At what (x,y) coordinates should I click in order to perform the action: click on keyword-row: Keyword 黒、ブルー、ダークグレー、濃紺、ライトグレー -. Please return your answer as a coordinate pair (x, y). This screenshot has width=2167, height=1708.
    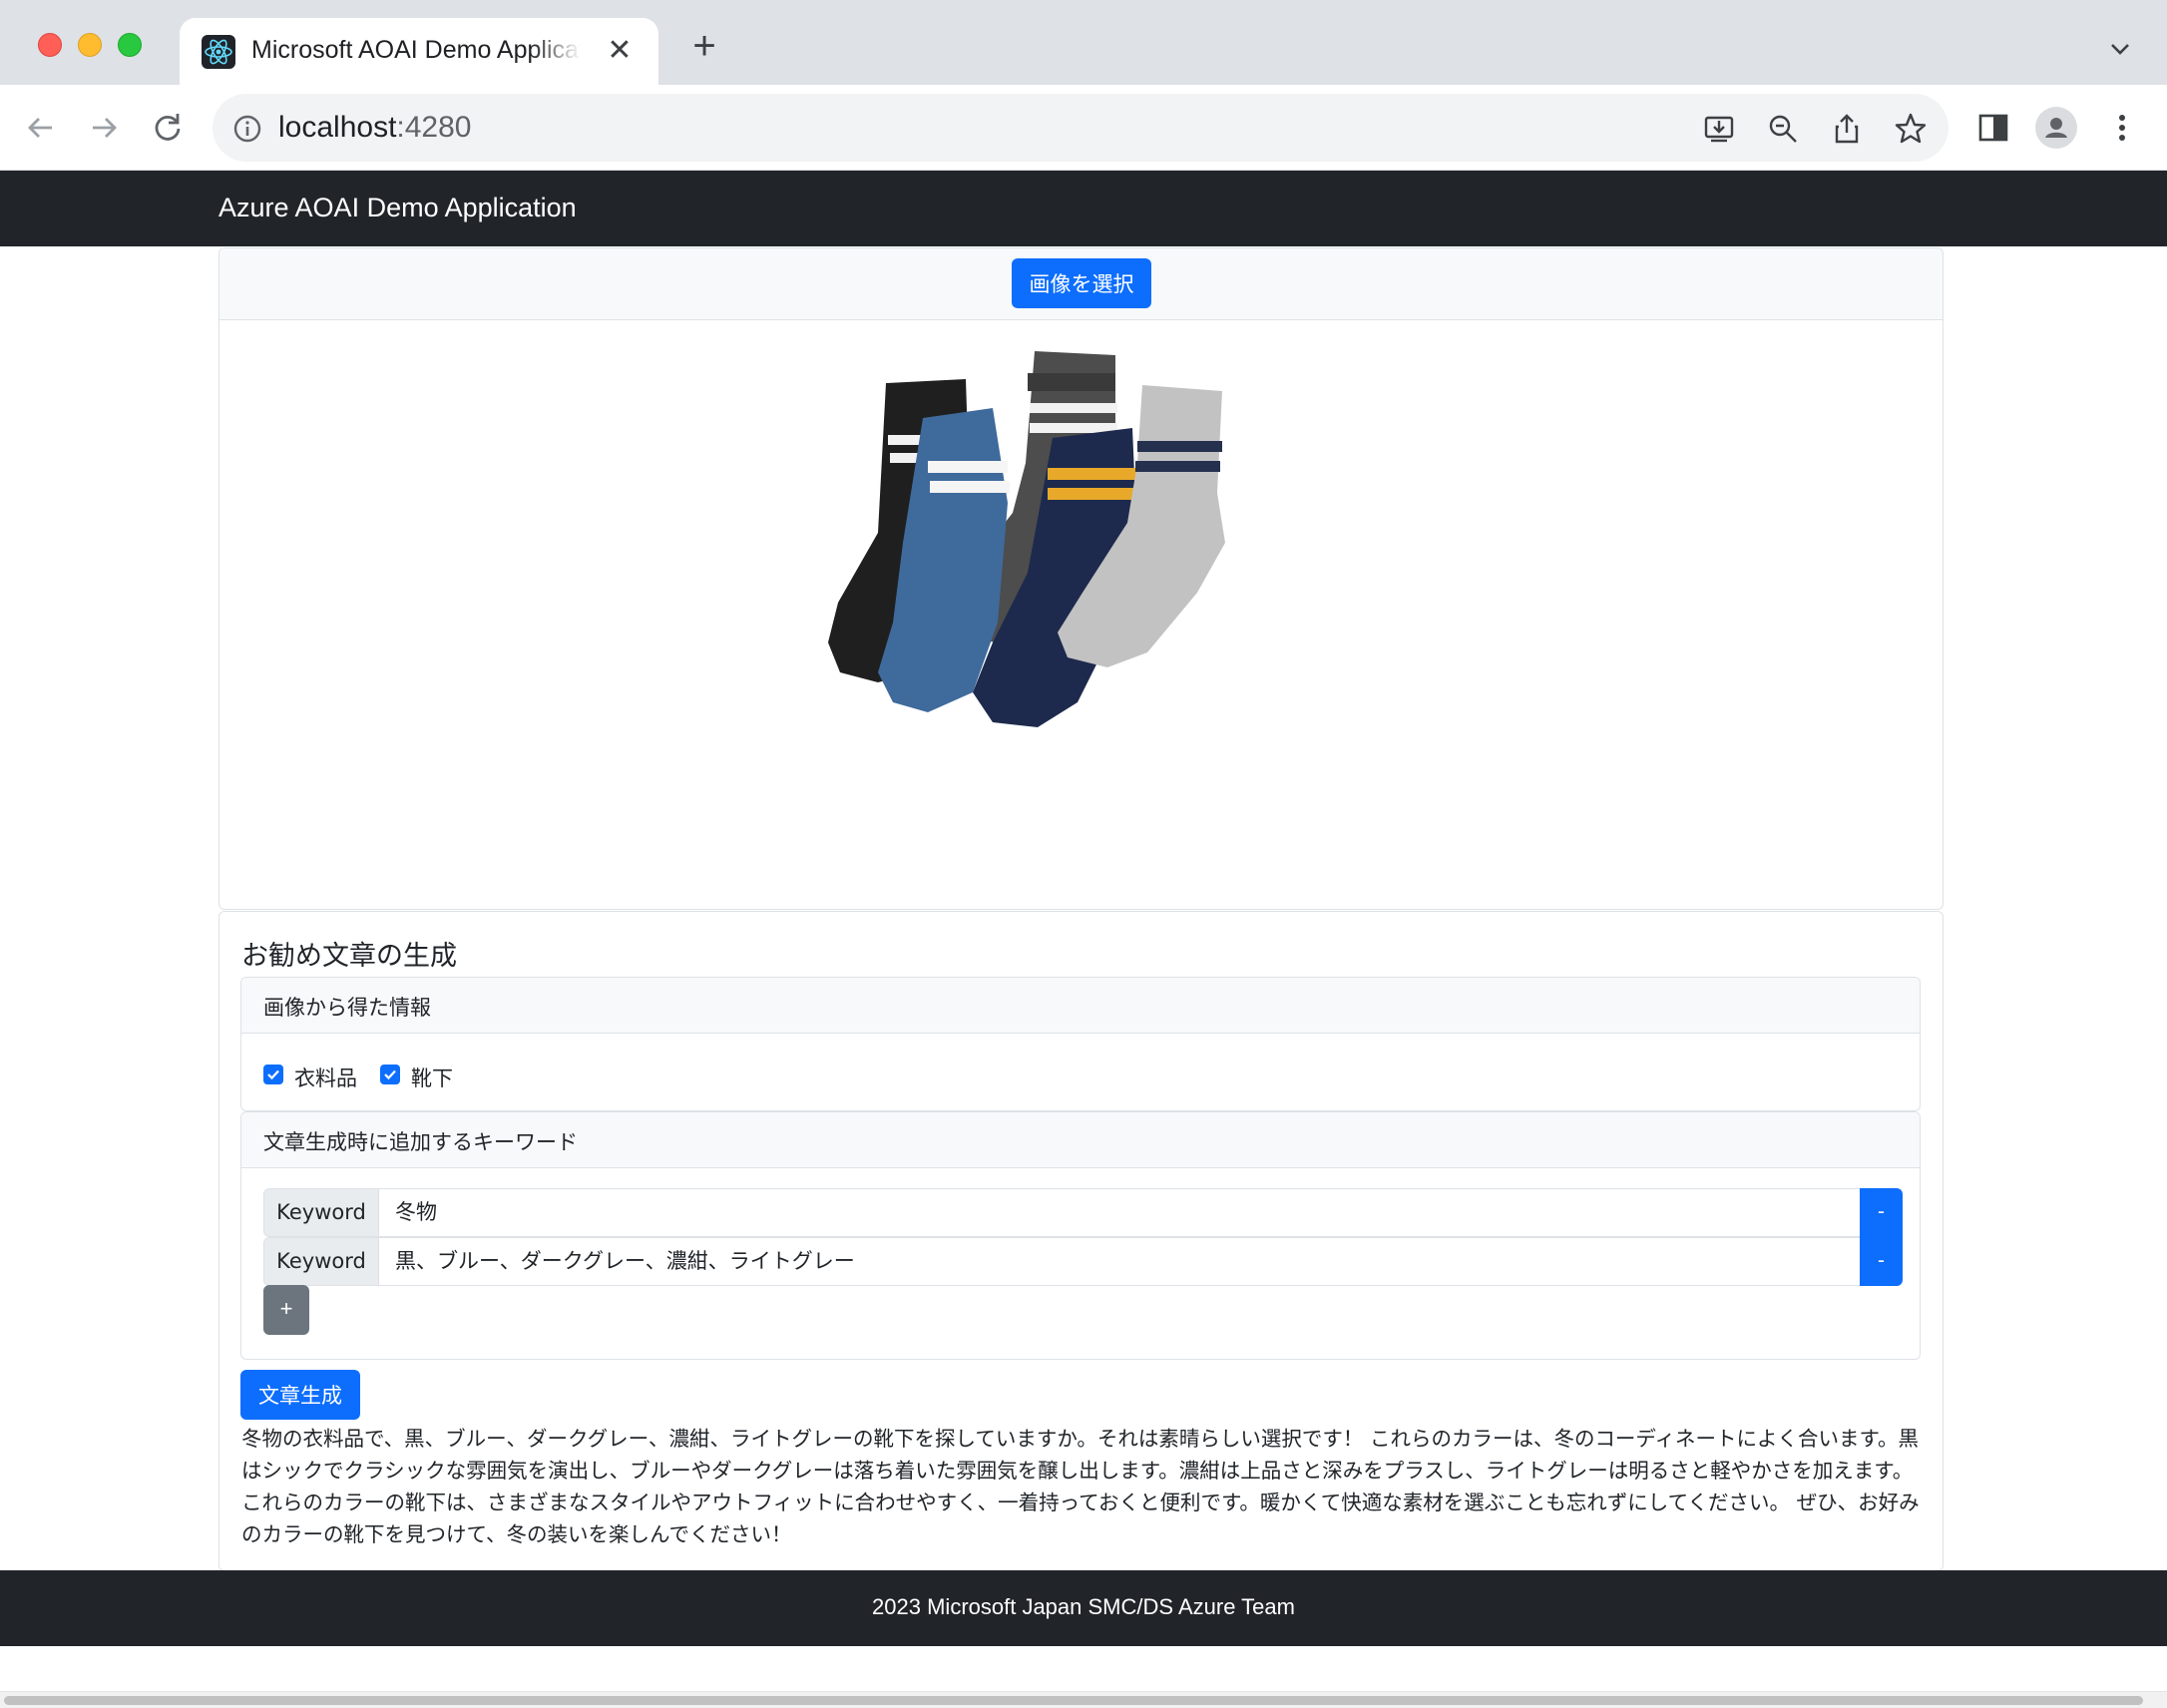
    Looking at the image, I should click on (1083, 1261).